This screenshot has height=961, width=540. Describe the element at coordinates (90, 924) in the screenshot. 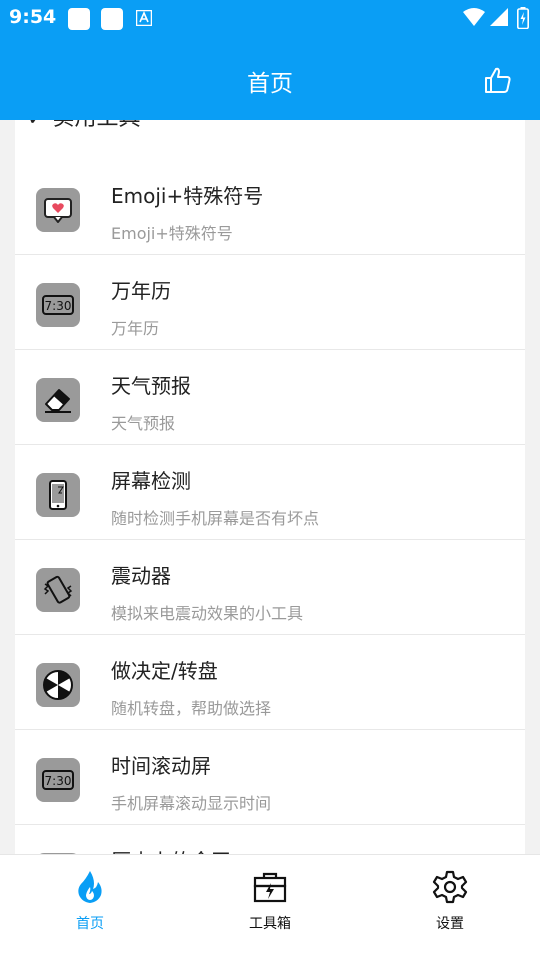

I see `nav-label-home: 首页` at that location.